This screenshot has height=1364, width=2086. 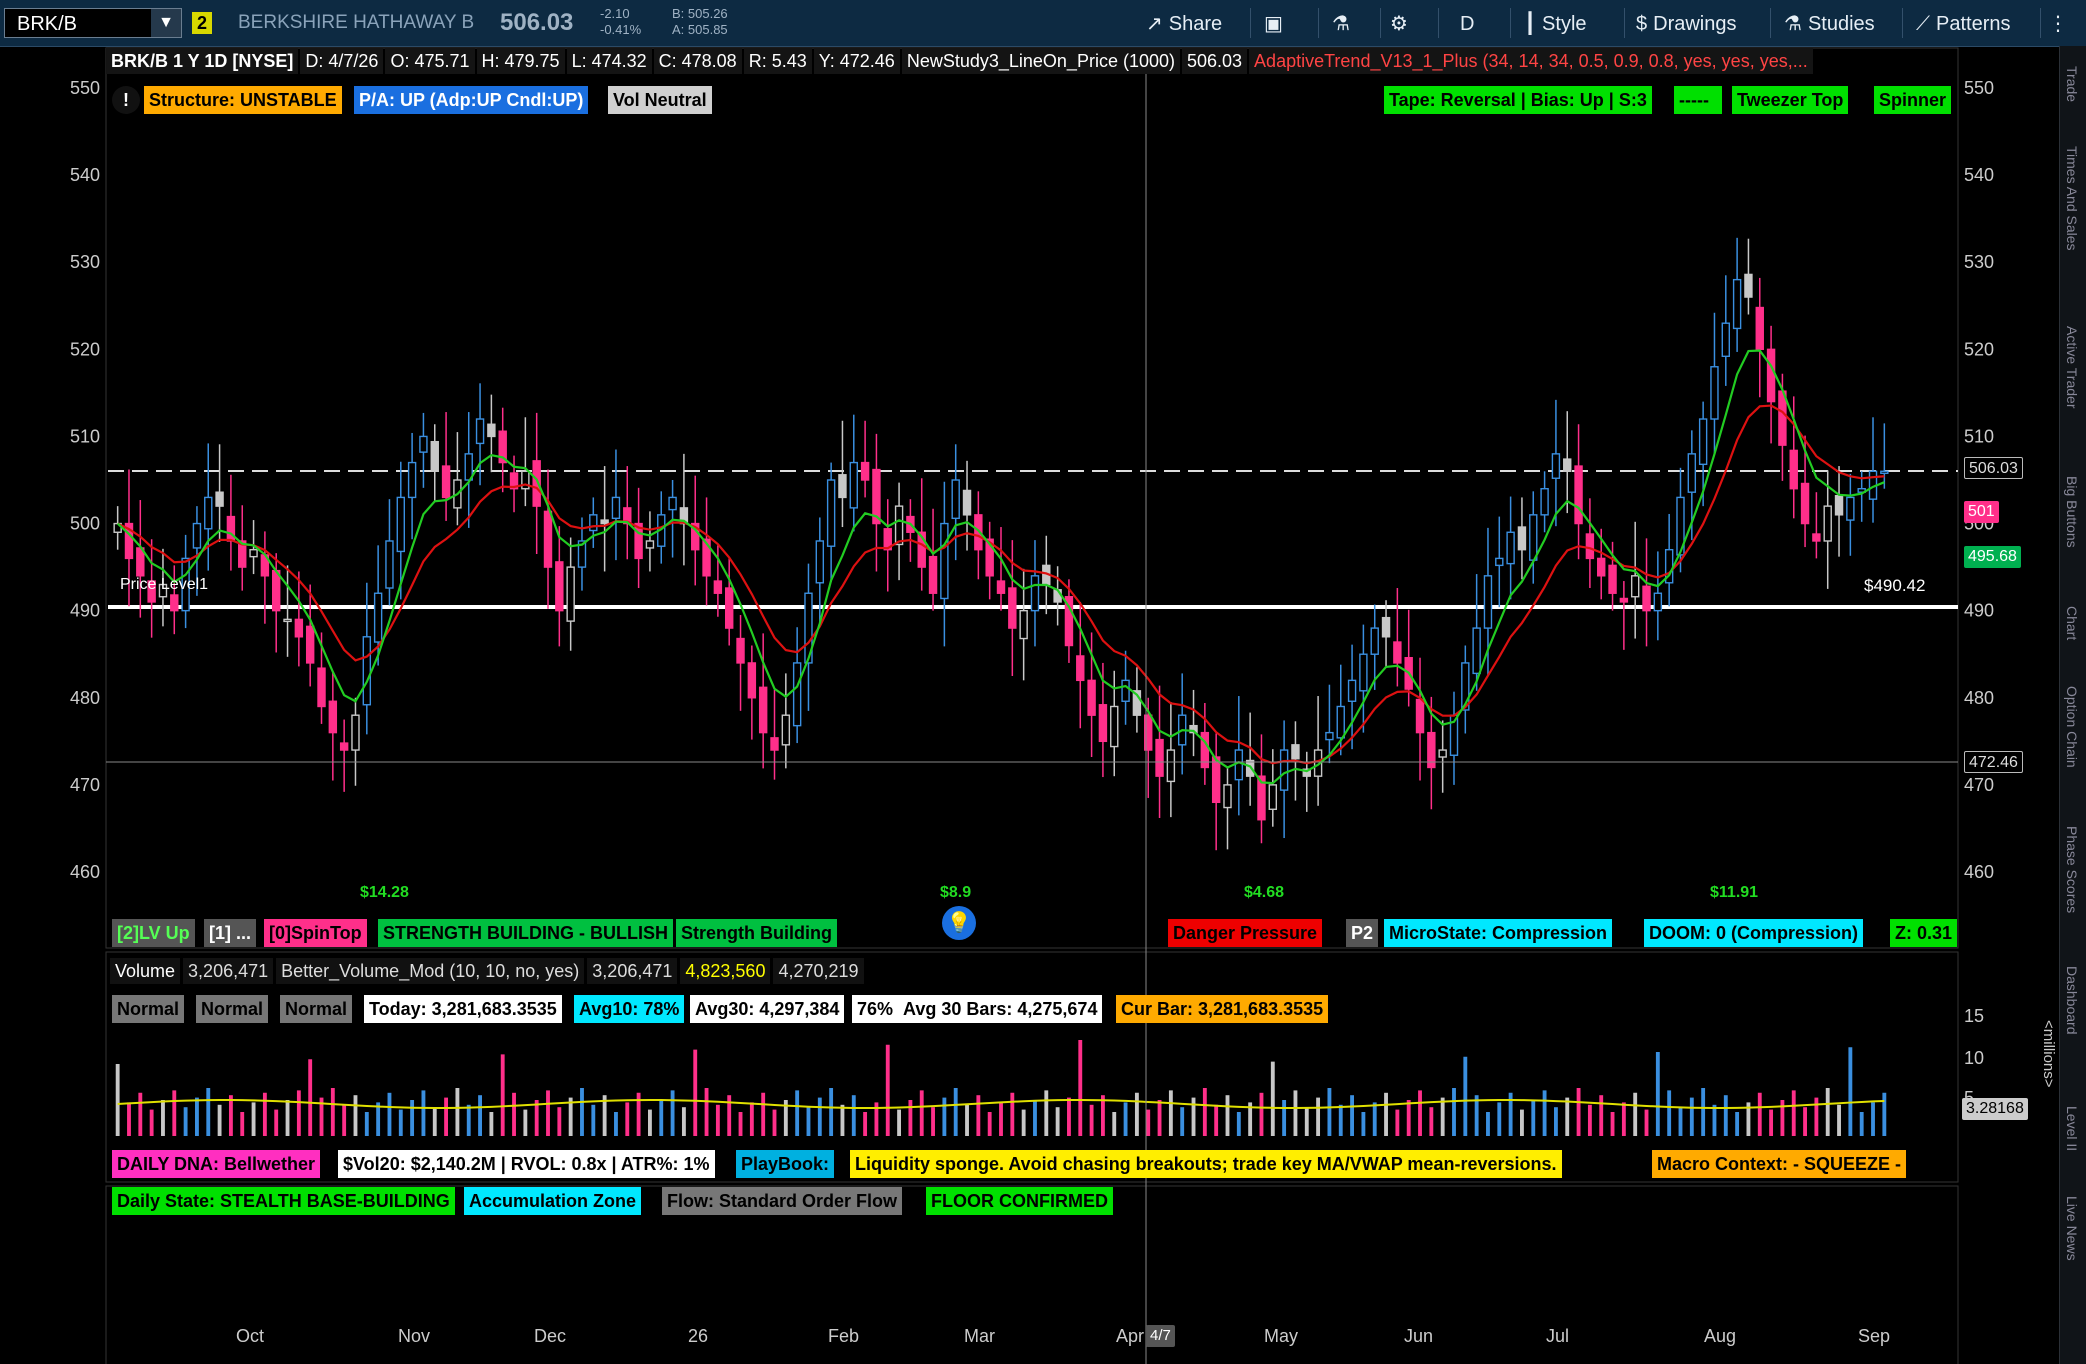 What do you see at coordinates (1344, 23) in the screenshot?
I see `lab-button: ⚗` at bounding box center [1344, 23].